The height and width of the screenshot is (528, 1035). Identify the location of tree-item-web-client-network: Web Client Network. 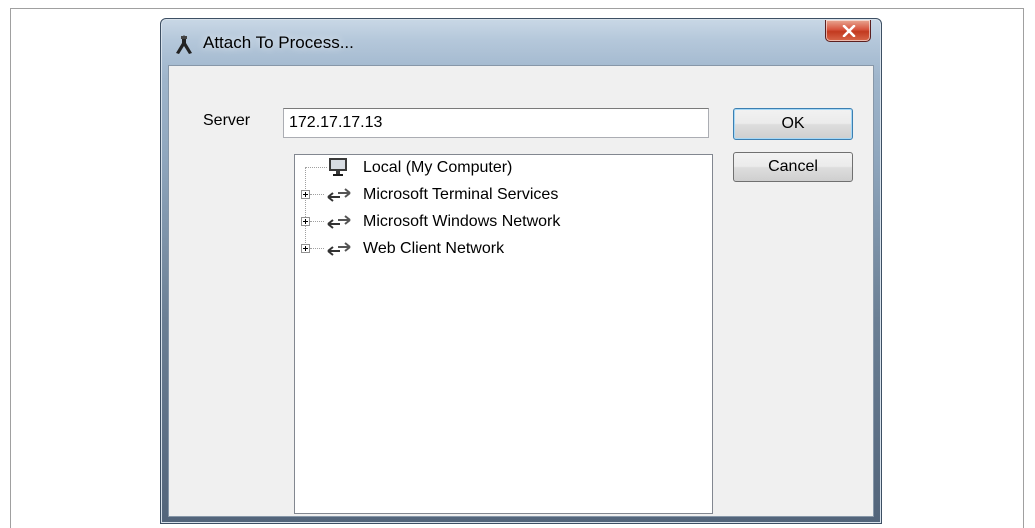
(425, 249).